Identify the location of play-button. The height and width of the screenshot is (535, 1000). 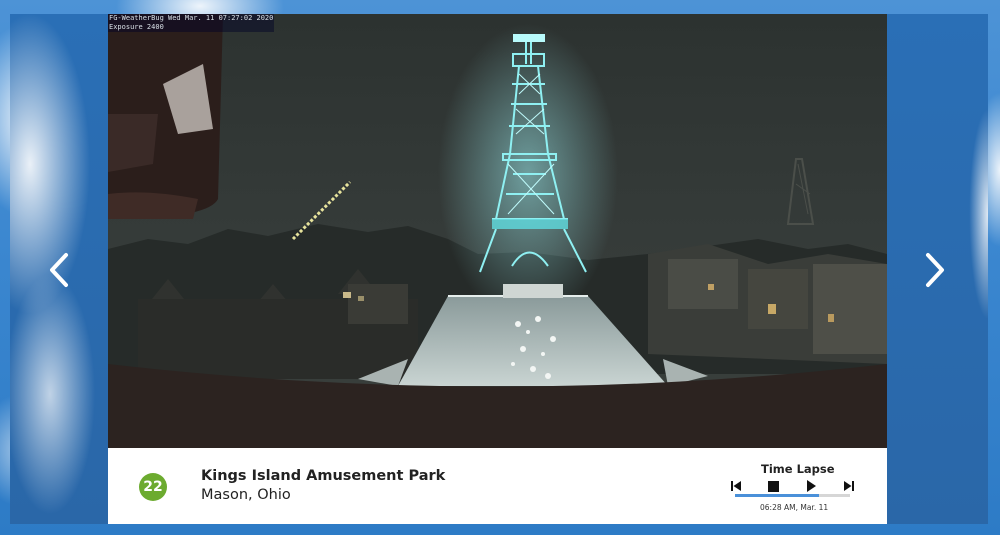
(811, 486).